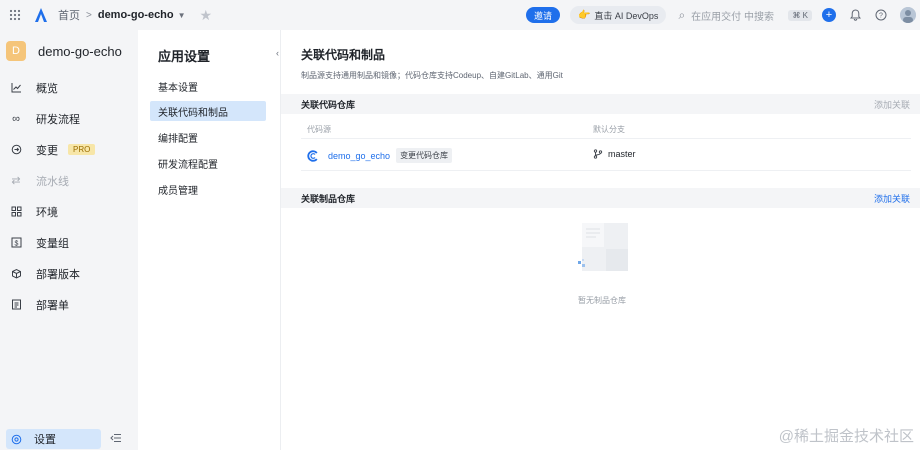 The width and height of the screenshot is (920, 450). Describe the element at coordinates (328, 198) in the screenshot. I see `section-title: 关联制品仓库` at that location.